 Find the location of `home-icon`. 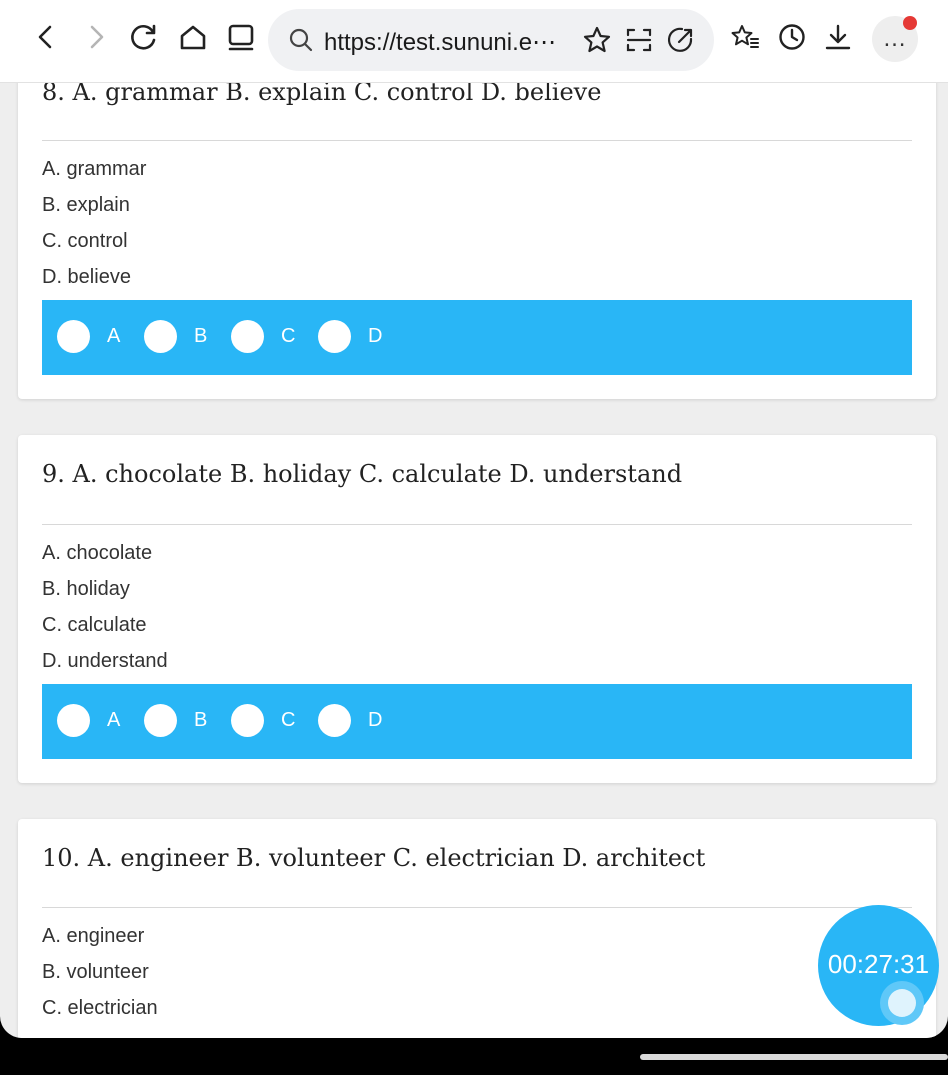

home-icon is located at coordinates (193, 37).